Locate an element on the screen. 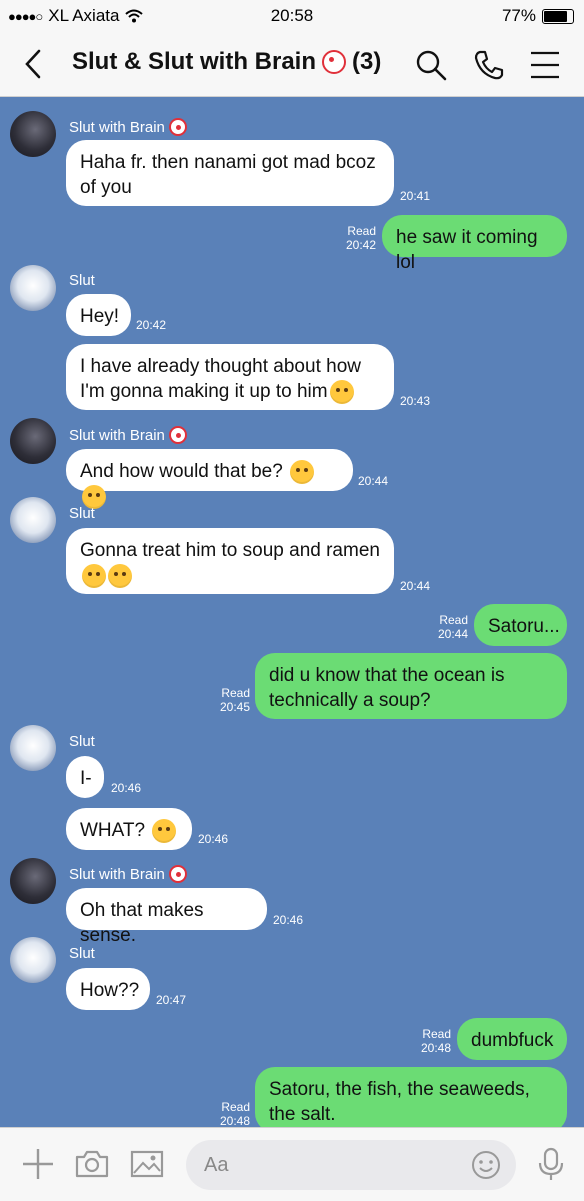  message-bubble-incoming: And how would that be? is located at coordinates (209, 479).